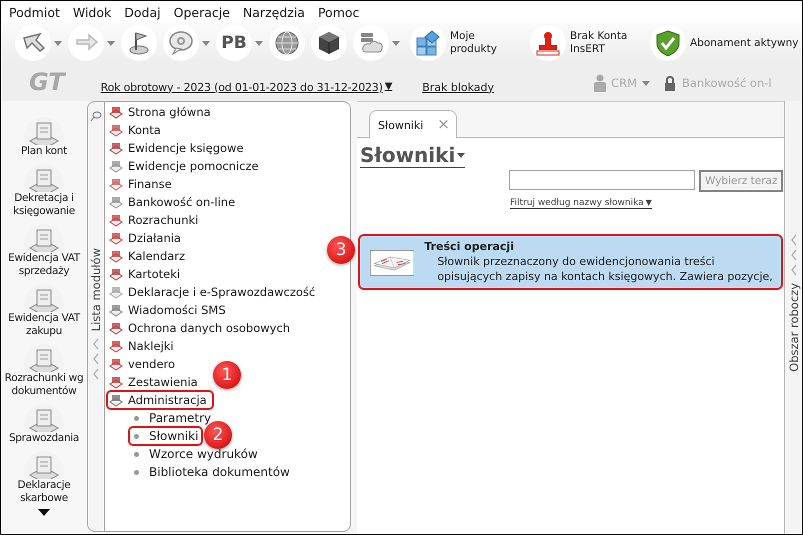 This screenshot has width=803, height=535. What do you see at coordinates (96, 290) in the screenshot?
I see `panel-title: Lista modułów` at bounding box center [96, 290].